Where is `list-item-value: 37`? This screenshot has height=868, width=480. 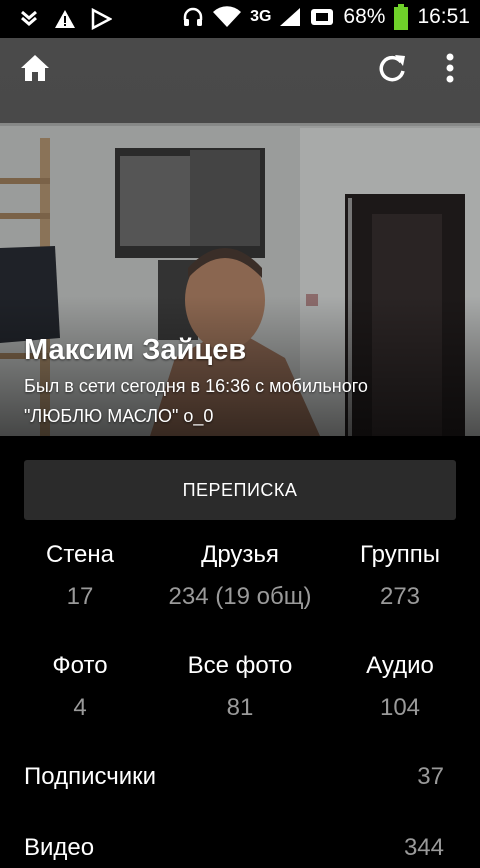
list-item-value: 37 is located at coordinates (430, 776).